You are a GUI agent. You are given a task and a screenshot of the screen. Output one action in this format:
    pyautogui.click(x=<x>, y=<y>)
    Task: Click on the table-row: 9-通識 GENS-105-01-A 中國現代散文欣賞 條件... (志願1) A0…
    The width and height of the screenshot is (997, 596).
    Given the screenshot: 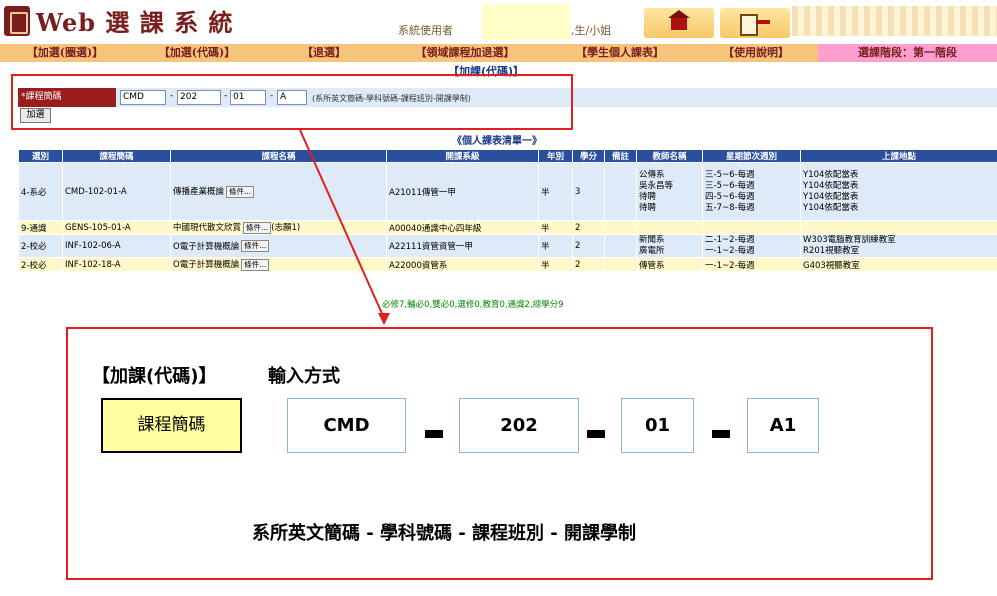 What is the action you would take?
    pyautogui.click(x=507, y=227)
    